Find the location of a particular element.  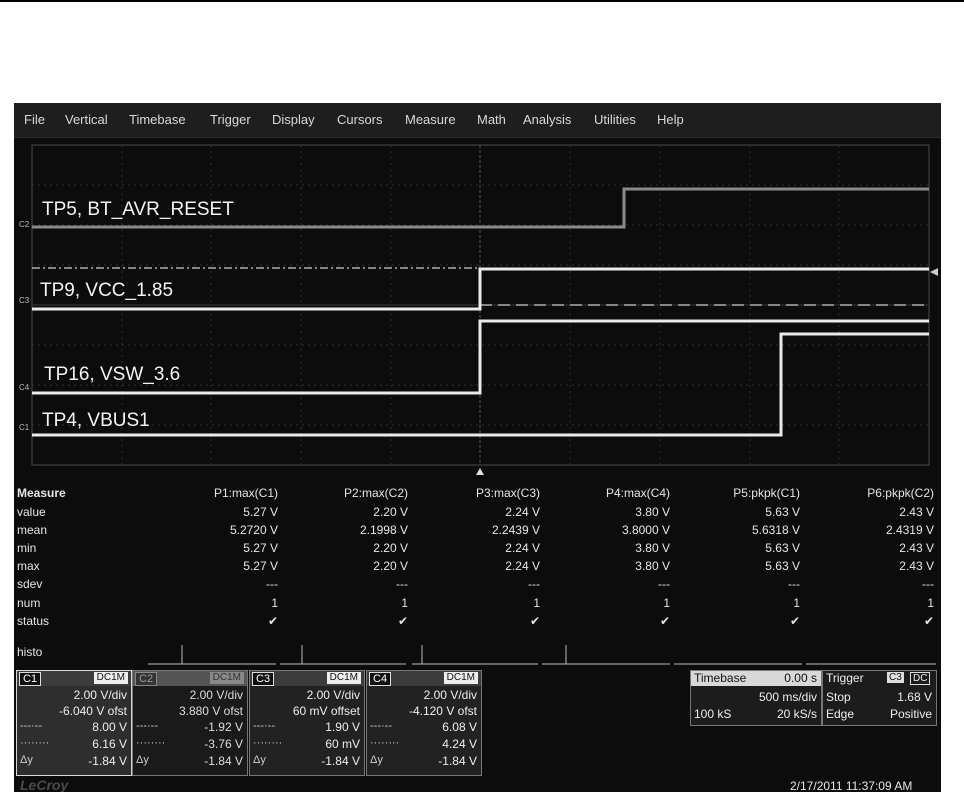

cursor2-value: 4.24 V is located at coordinates (459, 744).